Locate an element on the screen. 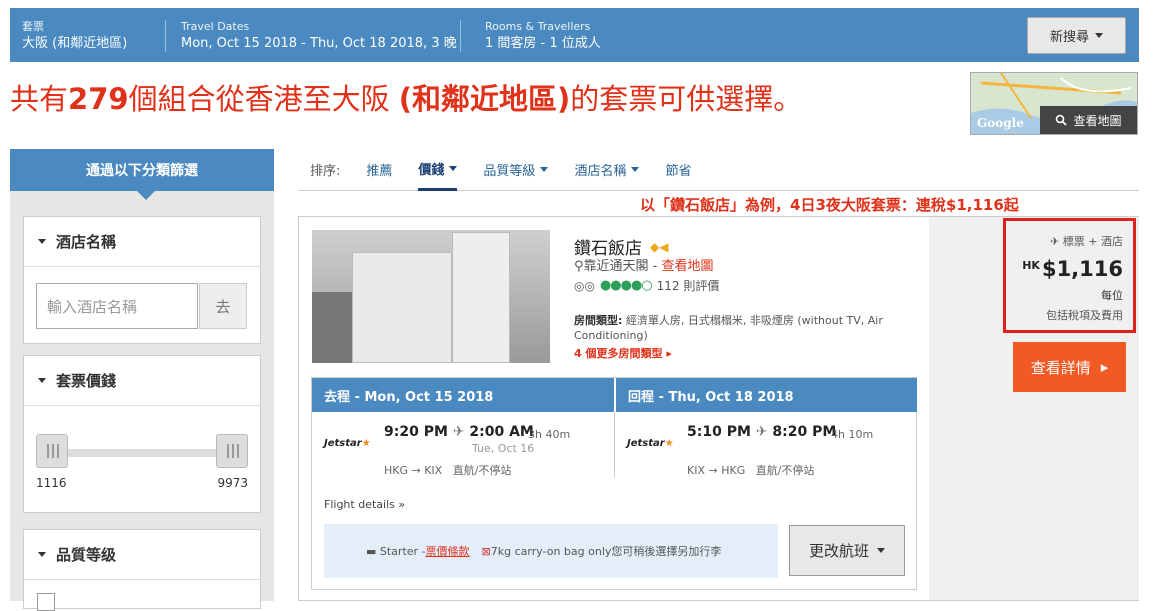 This screenshot has width=1155, height=611. rooms-value: 1 間客房 - 1 位成人 is located at coordinates (543, 43).